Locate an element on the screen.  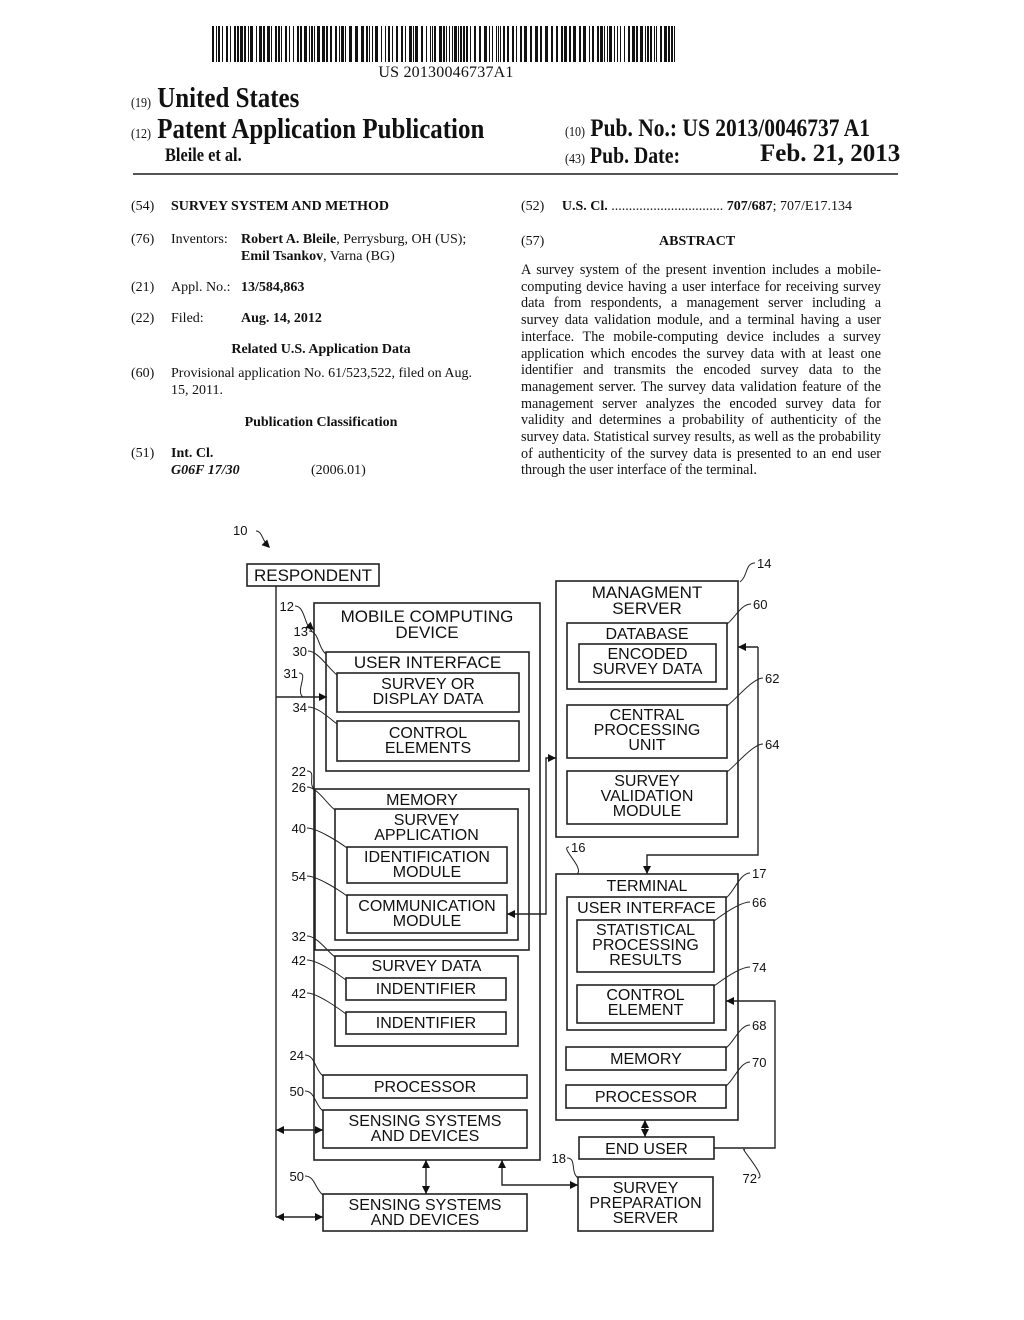
ident-module-label: MODULE is located at coordinates (427, 872).